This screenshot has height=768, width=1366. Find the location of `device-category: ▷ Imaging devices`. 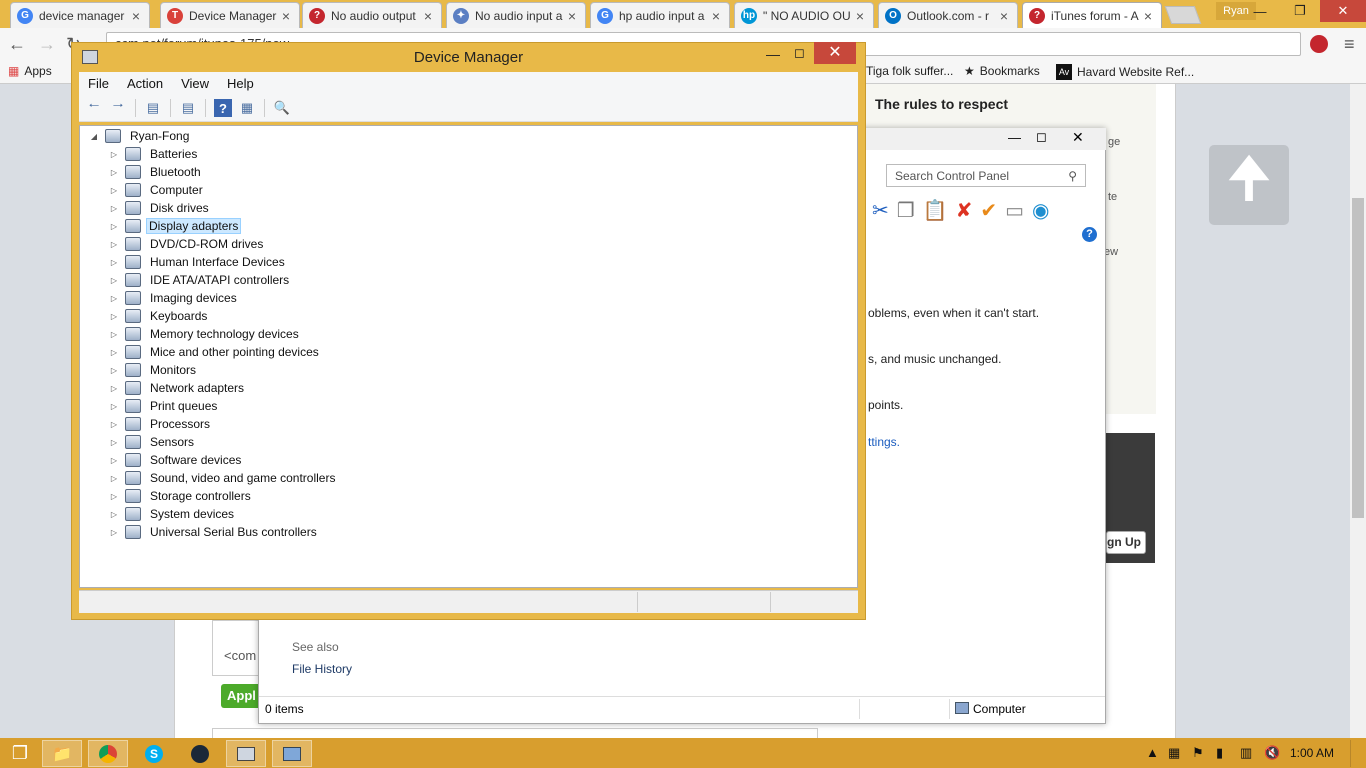

device-category: ▷ Imaging devices is located at coordinates (174, 298).